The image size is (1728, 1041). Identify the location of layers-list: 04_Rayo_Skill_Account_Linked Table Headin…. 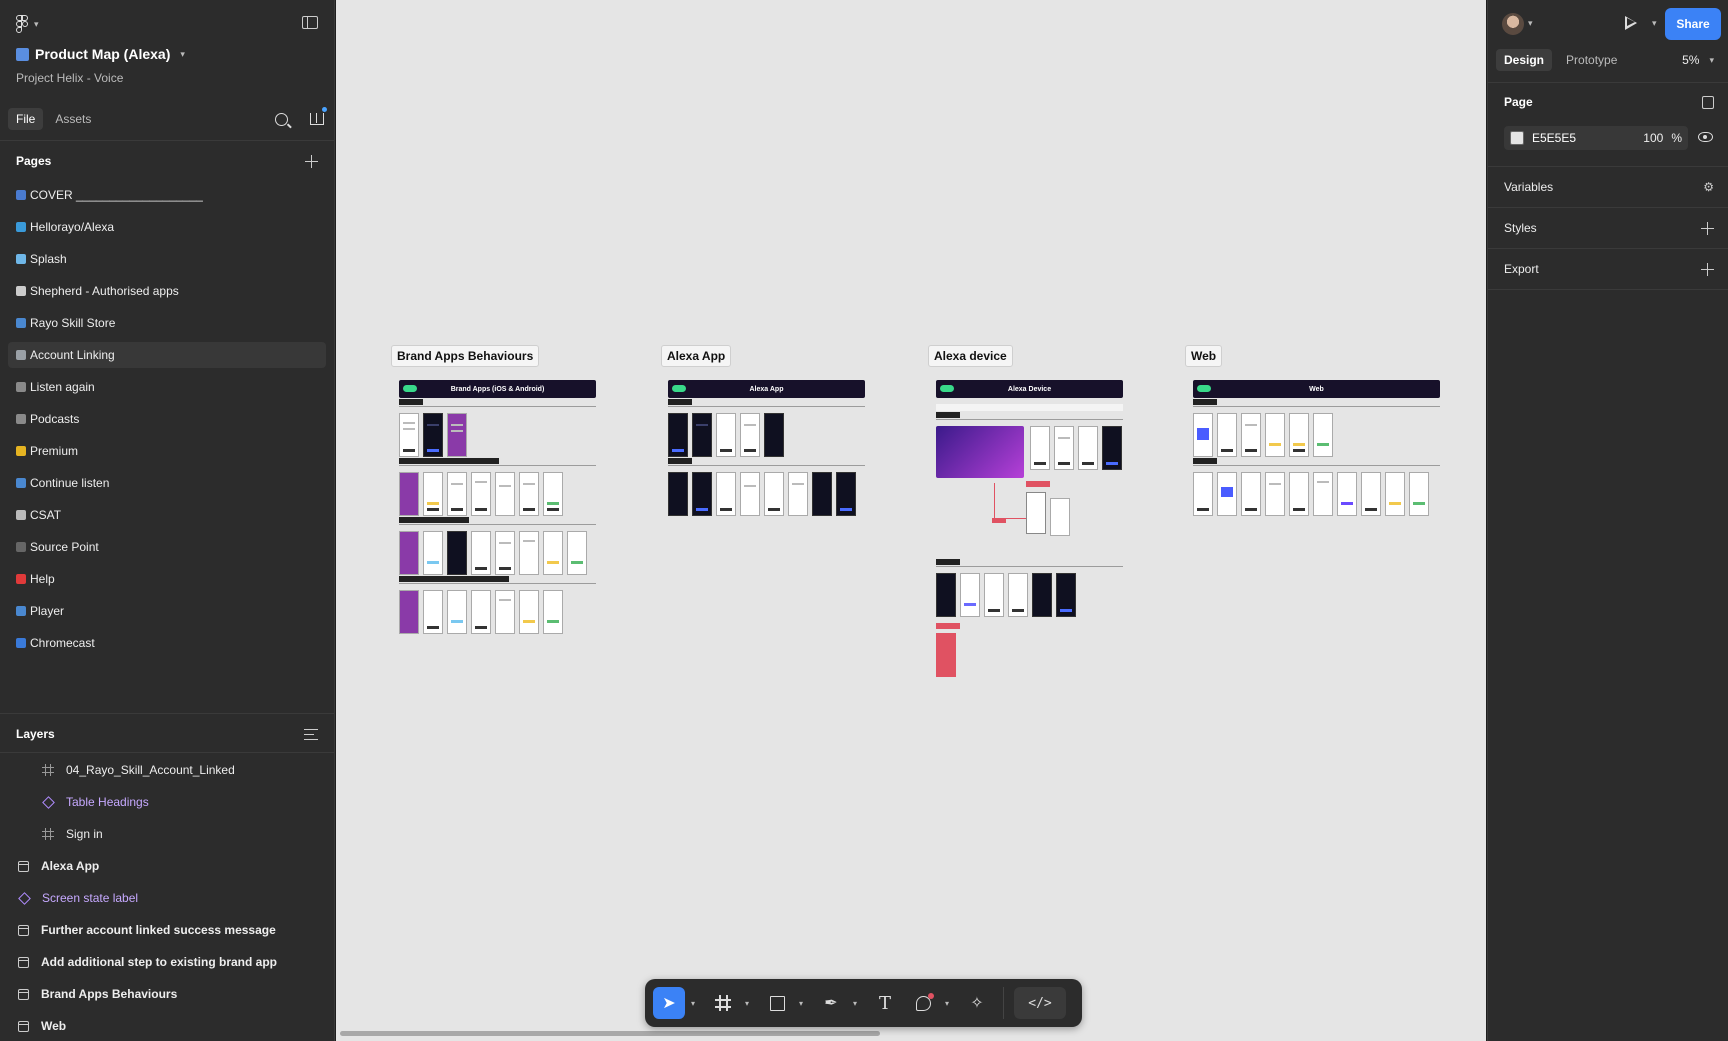
(167, 897).